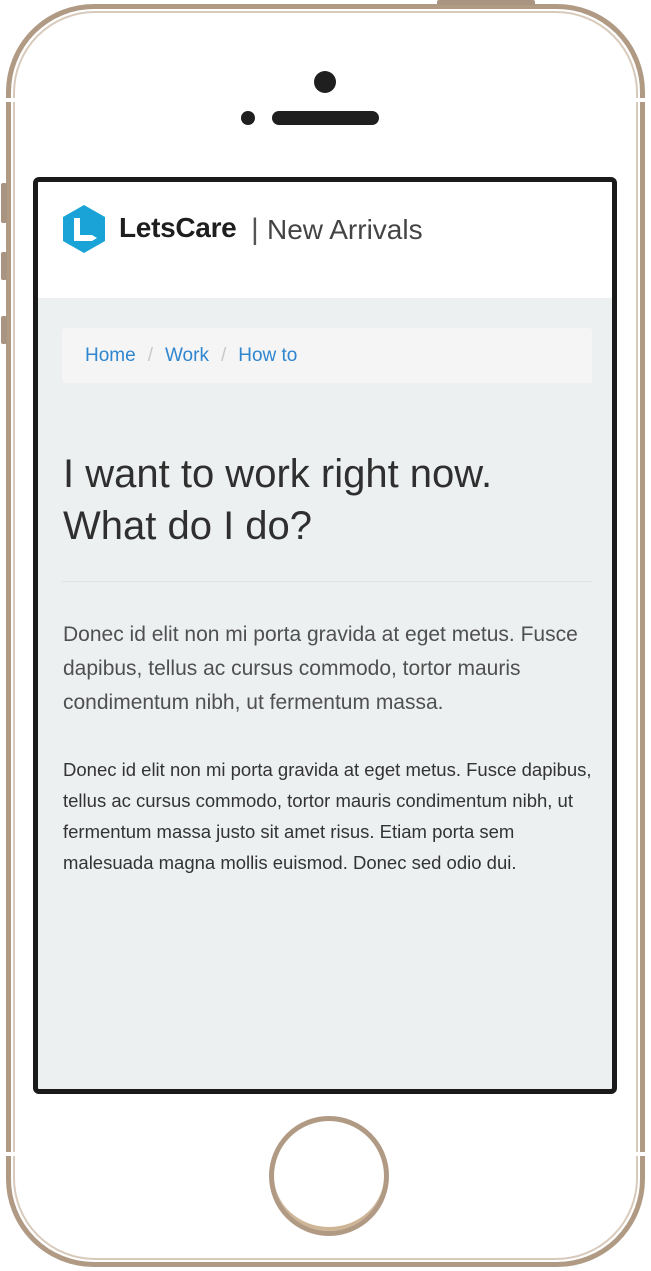 The width and height of the screenshot is (651, 1271). What do you see at coordinates (110, 356) in the screenshot?
I see `breadcrumb-home: Home` at bounding box center [110, 356].